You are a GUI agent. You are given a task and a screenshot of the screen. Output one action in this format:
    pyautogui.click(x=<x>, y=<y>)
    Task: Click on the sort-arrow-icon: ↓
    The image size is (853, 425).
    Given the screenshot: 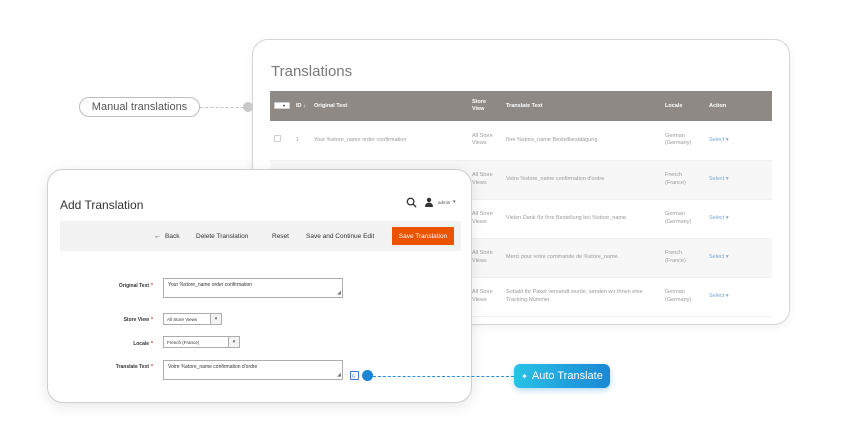 What is the action you would take?
    pyautogui.click(x=304, y=105)
    